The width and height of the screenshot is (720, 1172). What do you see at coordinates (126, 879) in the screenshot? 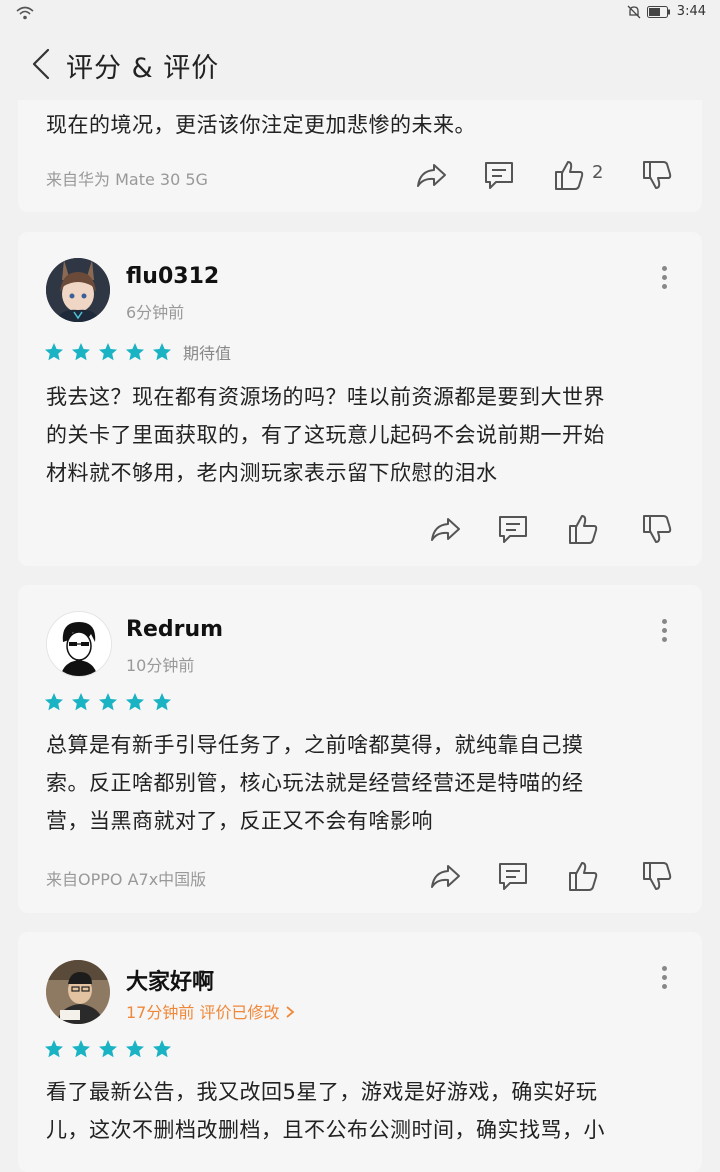
I see `device-label: 来自OPPO A7x中国版` at bounding box center [126, 879].